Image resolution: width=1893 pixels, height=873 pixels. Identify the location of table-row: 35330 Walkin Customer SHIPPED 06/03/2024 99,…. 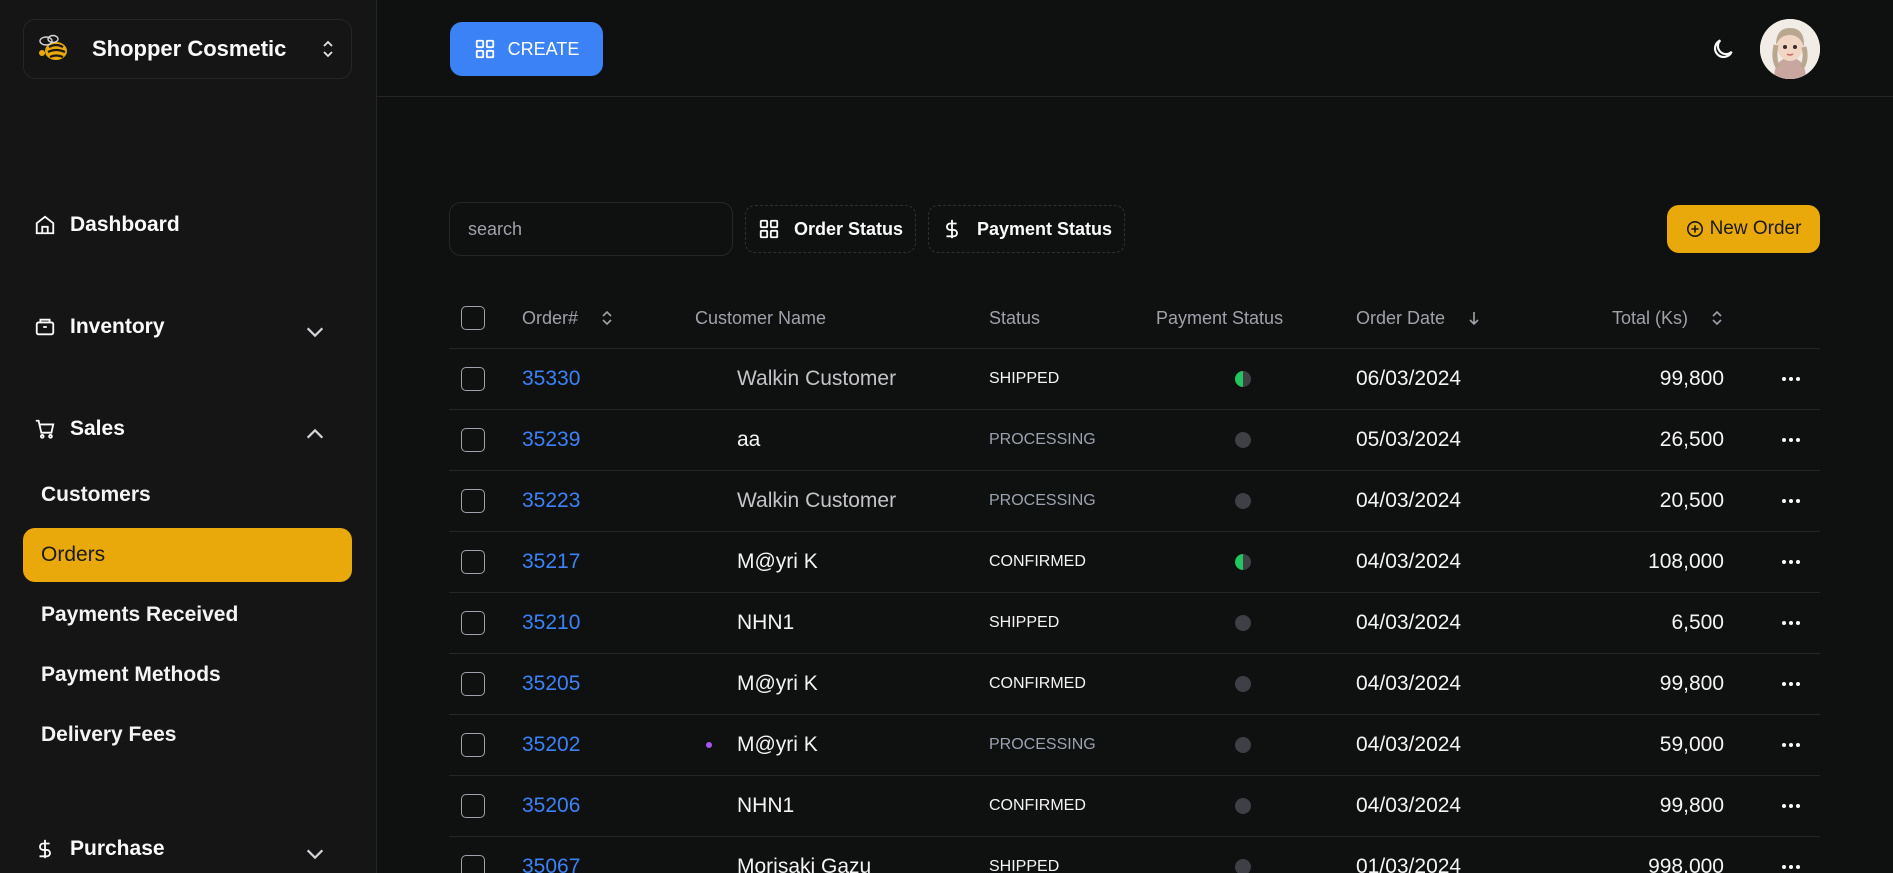
(1134, 379).